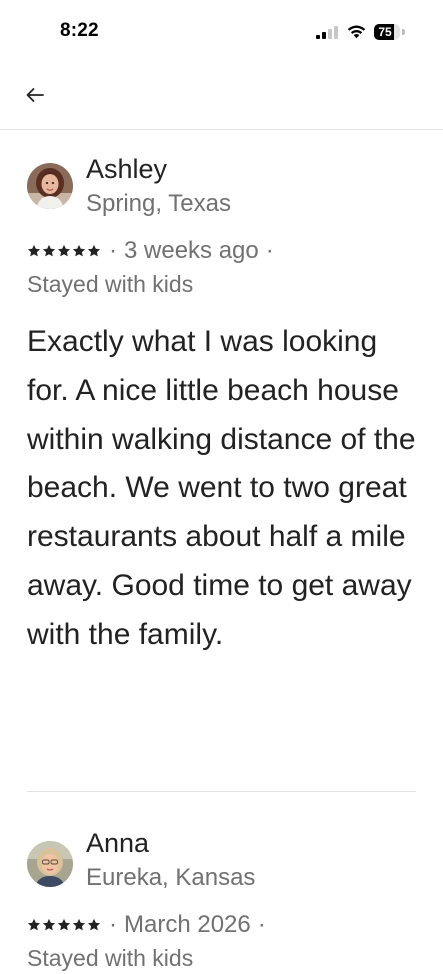 This screenshot has width=443, height=974. I want to click on review-divider, so click(221, 791).